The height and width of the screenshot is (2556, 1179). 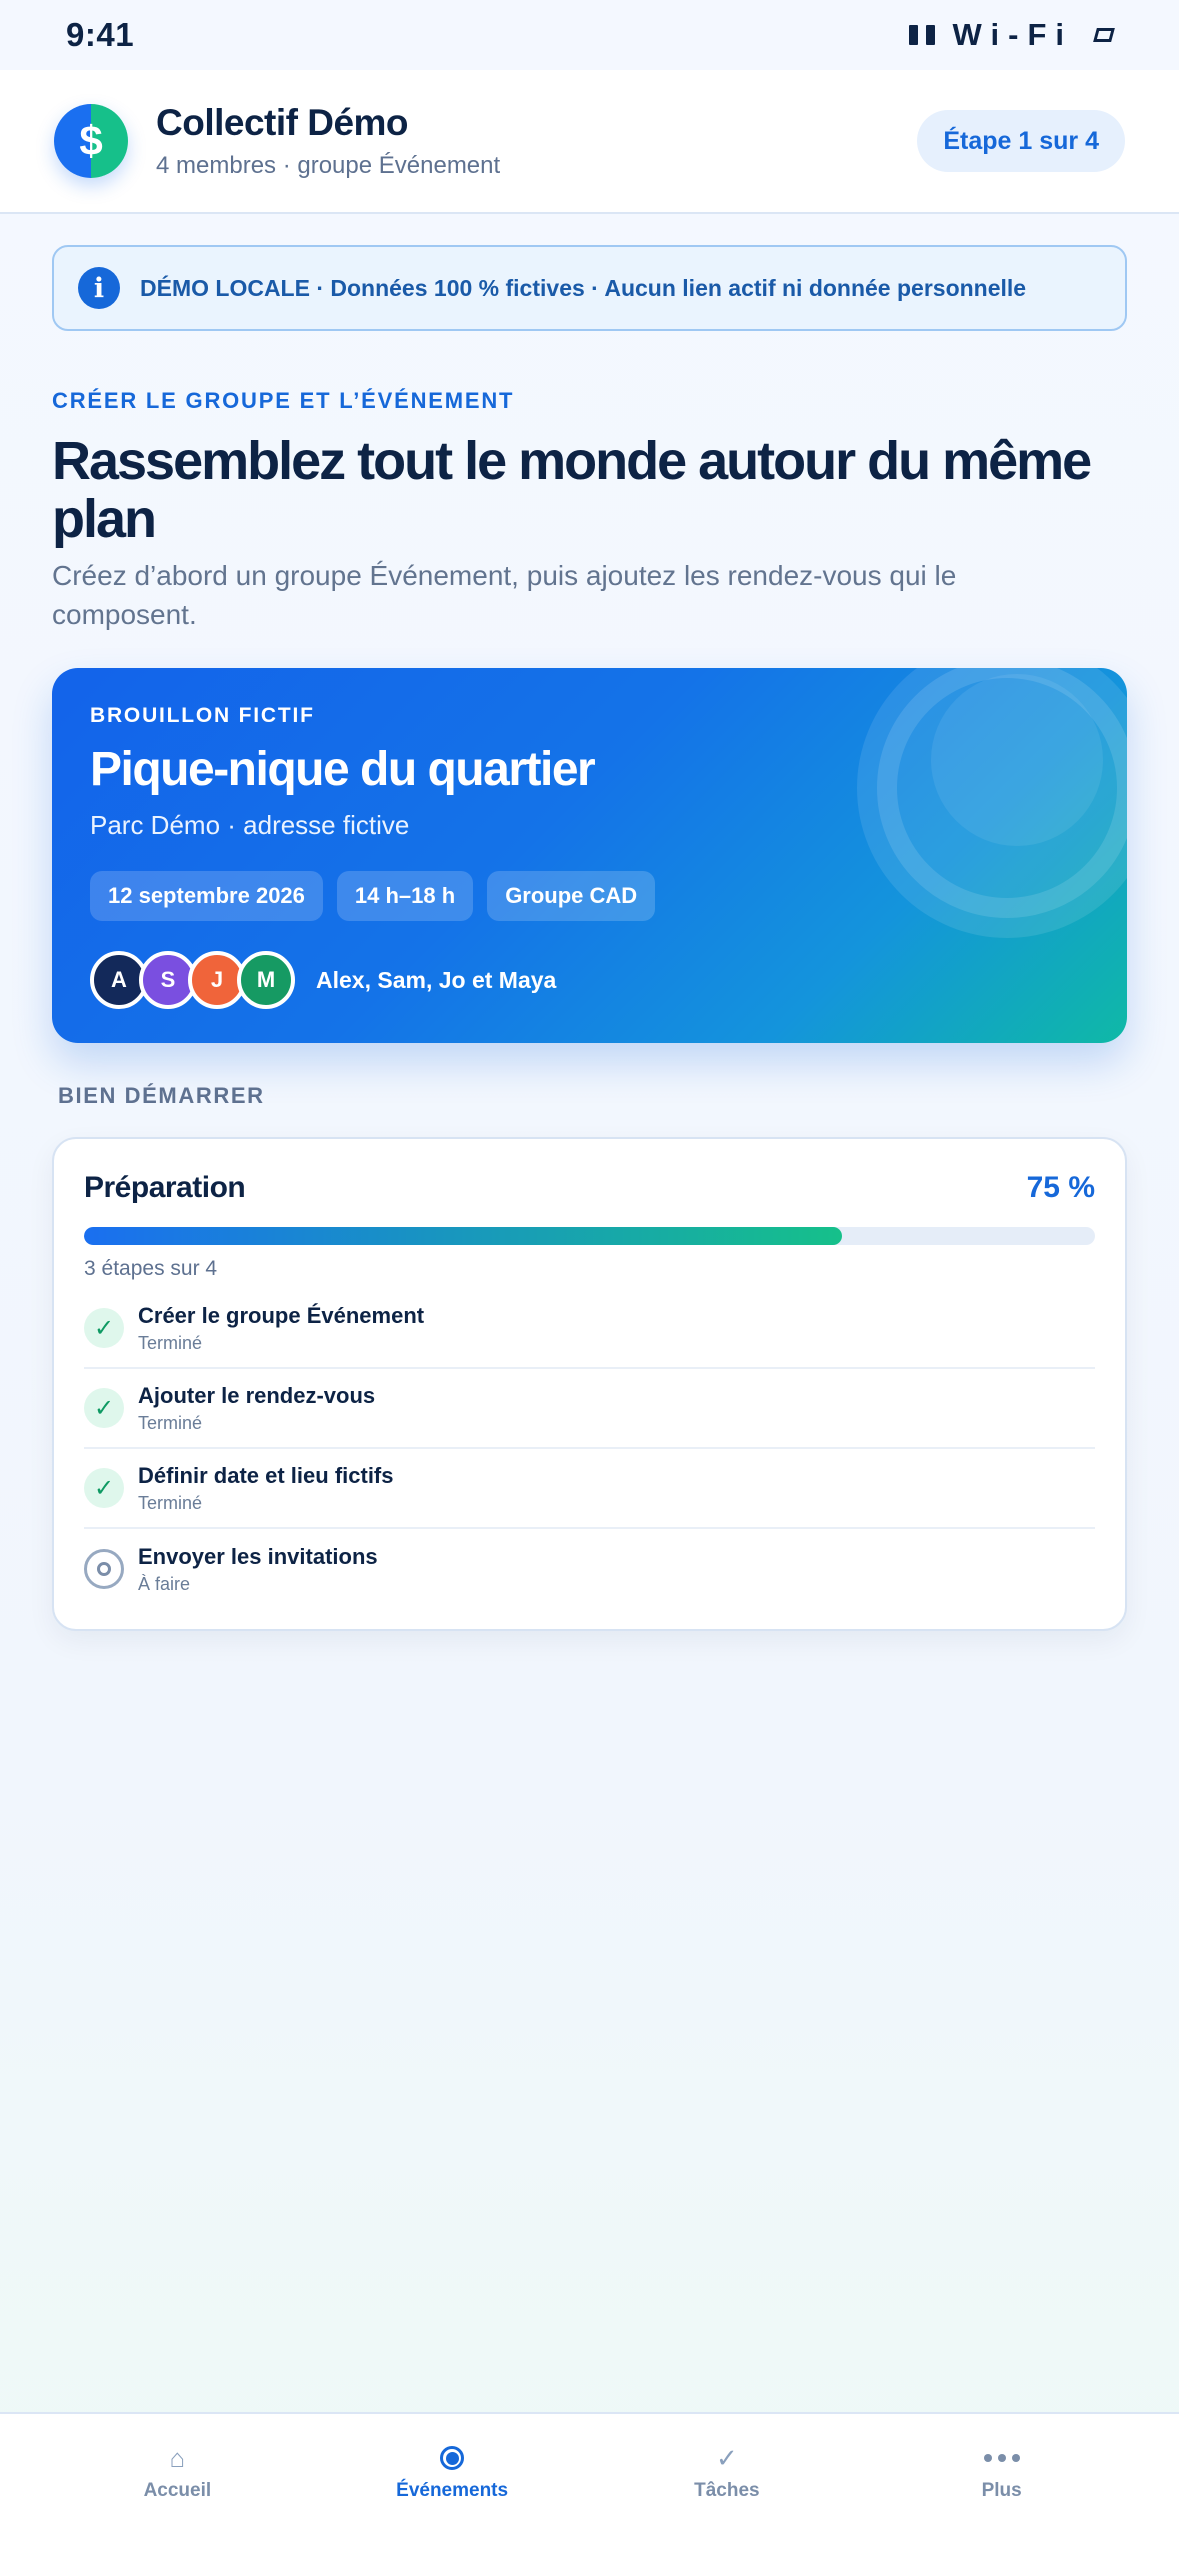 What do you see at coordinates (452, 2458) in the screenshot?
I see `radio-icon` at bounding box center [452, 2458].